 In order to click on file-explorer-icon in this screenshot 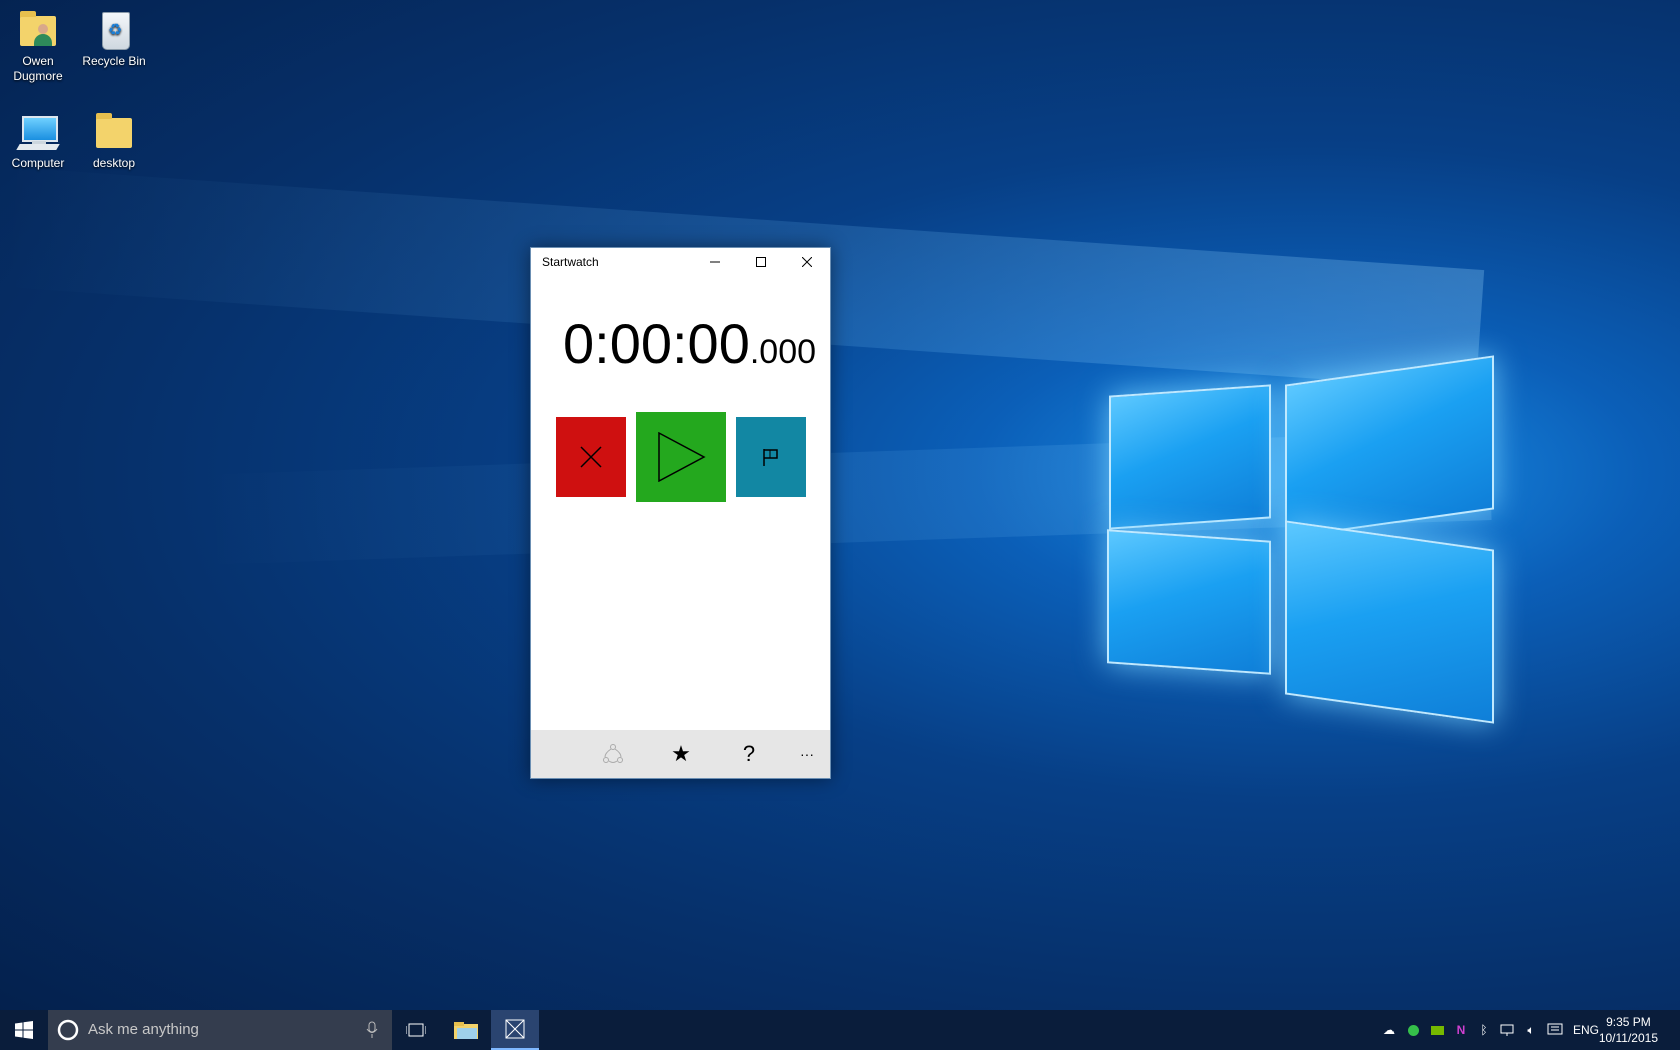, I will do `click(466, 1030)`.